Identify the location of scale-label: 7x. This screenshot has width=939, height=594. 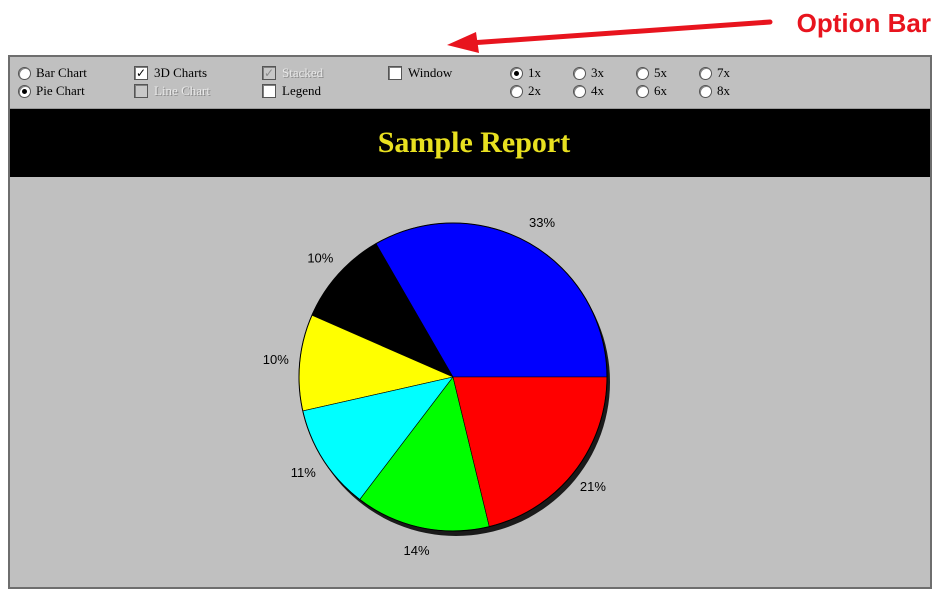
(723, 72).